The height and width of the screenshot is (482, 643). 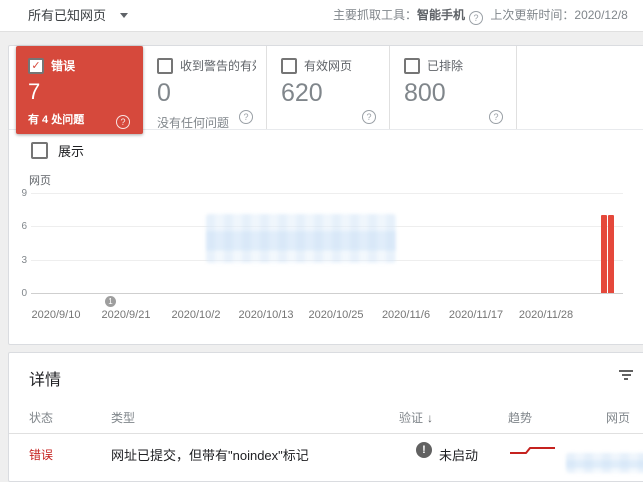 What do you see at coordinates (40, 181) in the screenshot?
I see `y-axis-title: 网页` at bounding box center [40, 181].